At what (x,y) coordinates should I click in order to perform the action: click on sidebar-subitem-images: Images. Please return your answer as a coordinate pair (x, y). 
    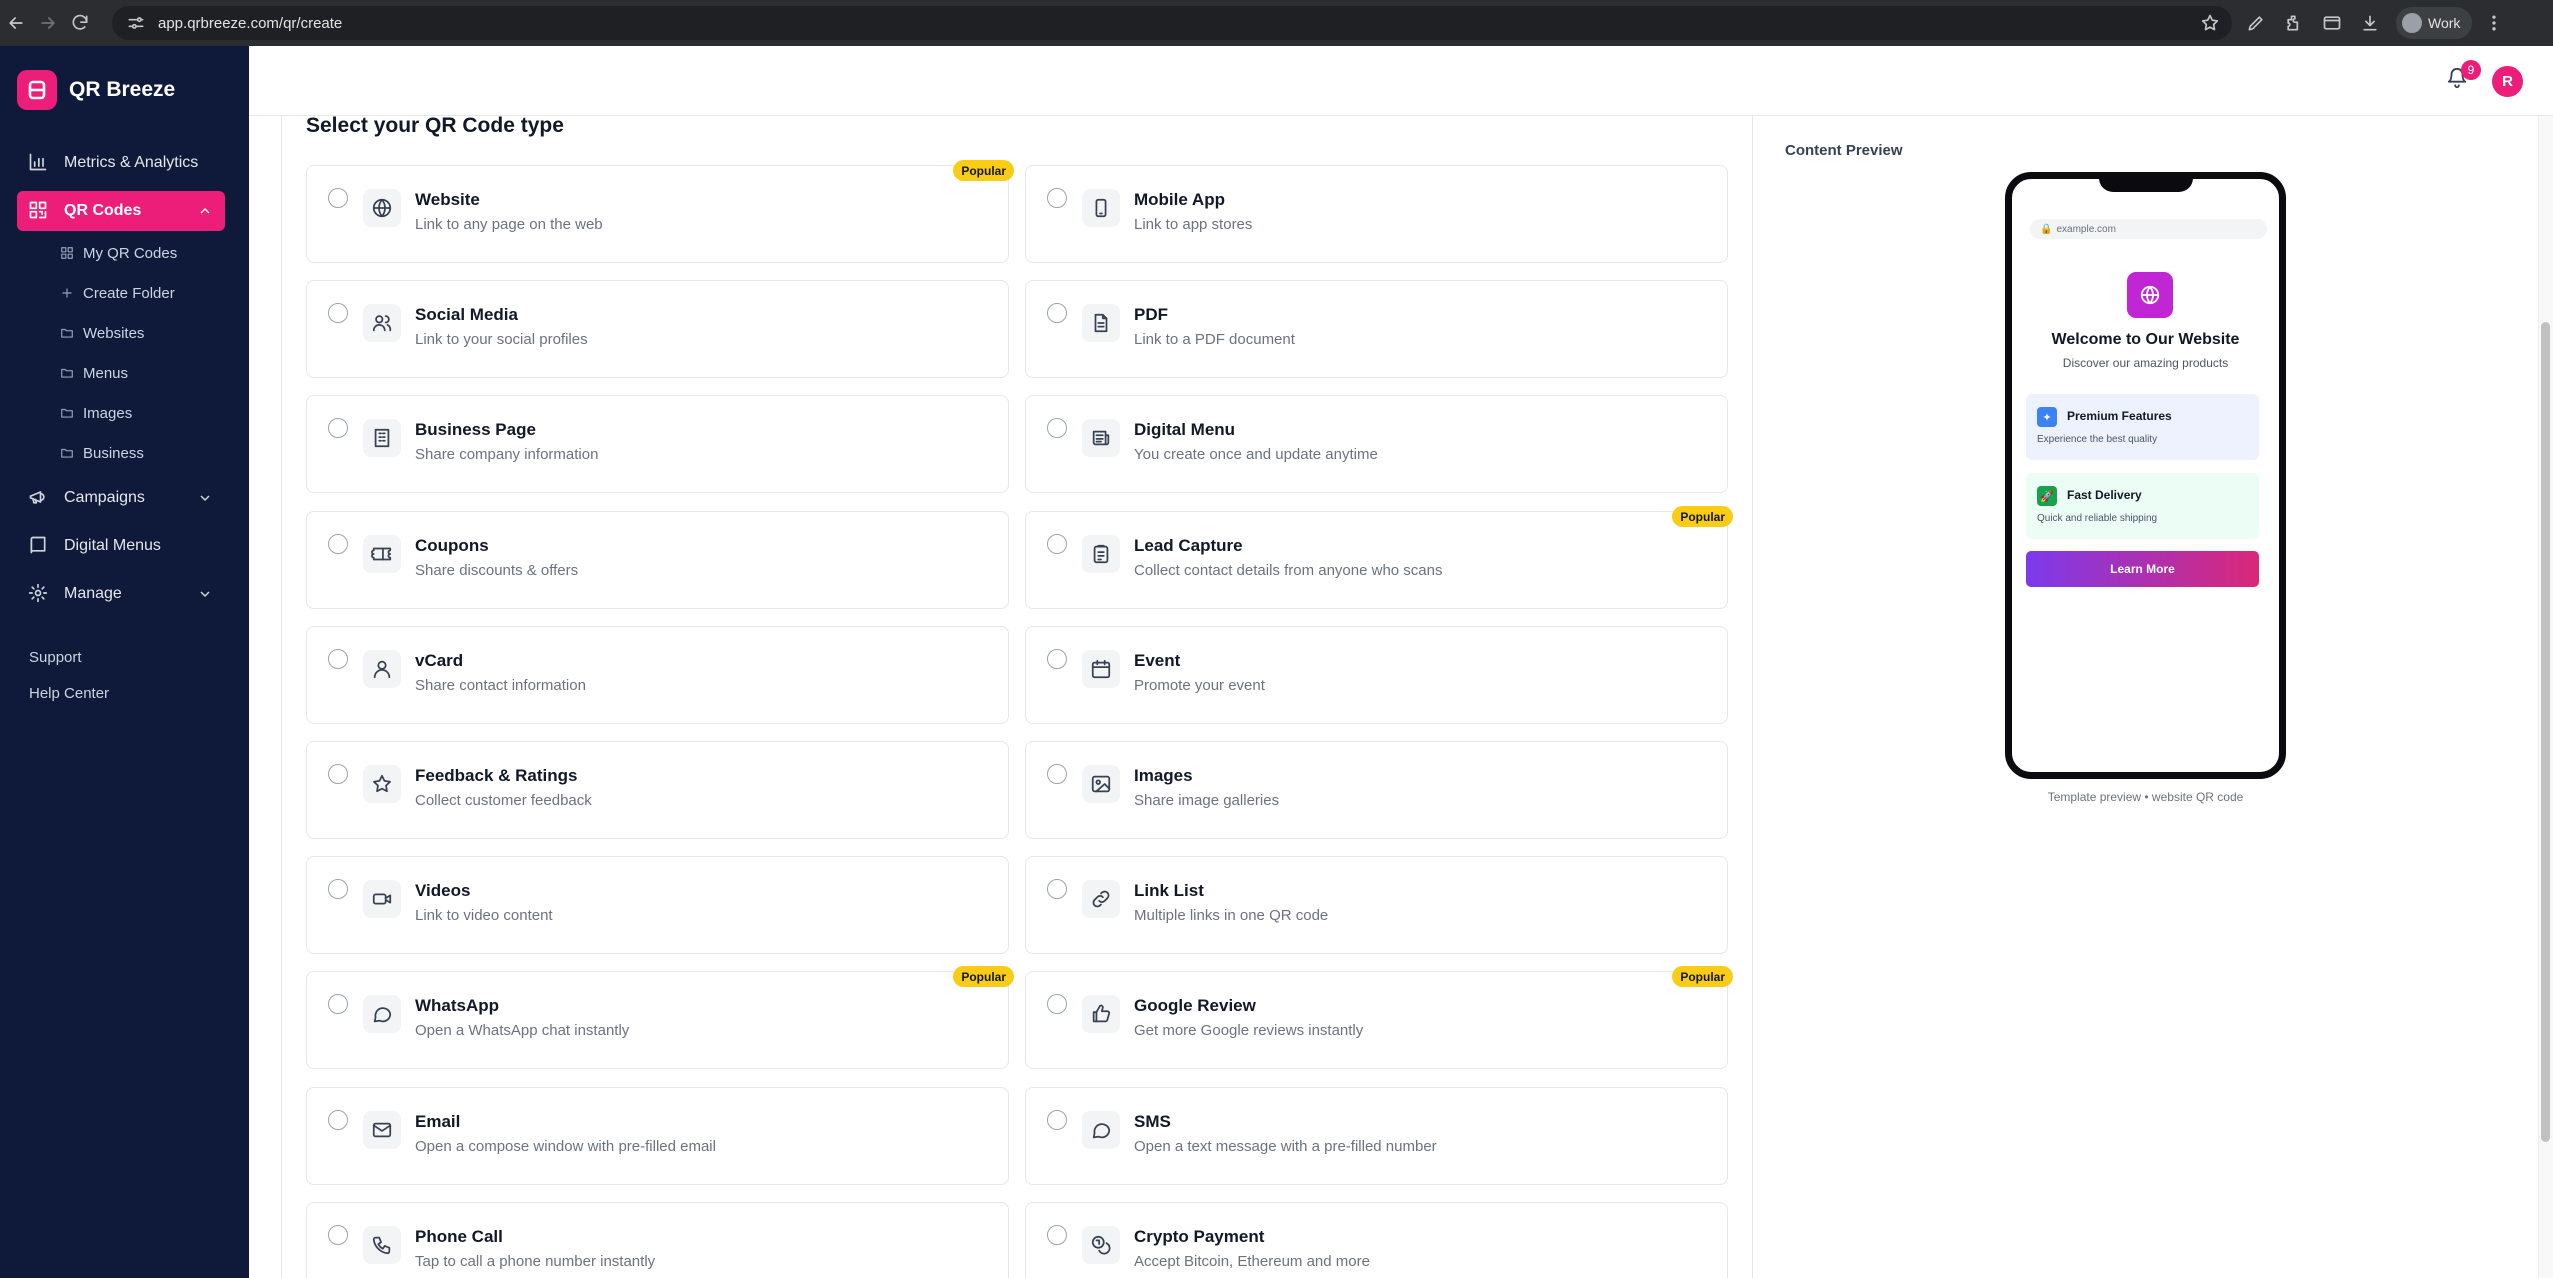
    Looking at the image, I should click on (96, 413).